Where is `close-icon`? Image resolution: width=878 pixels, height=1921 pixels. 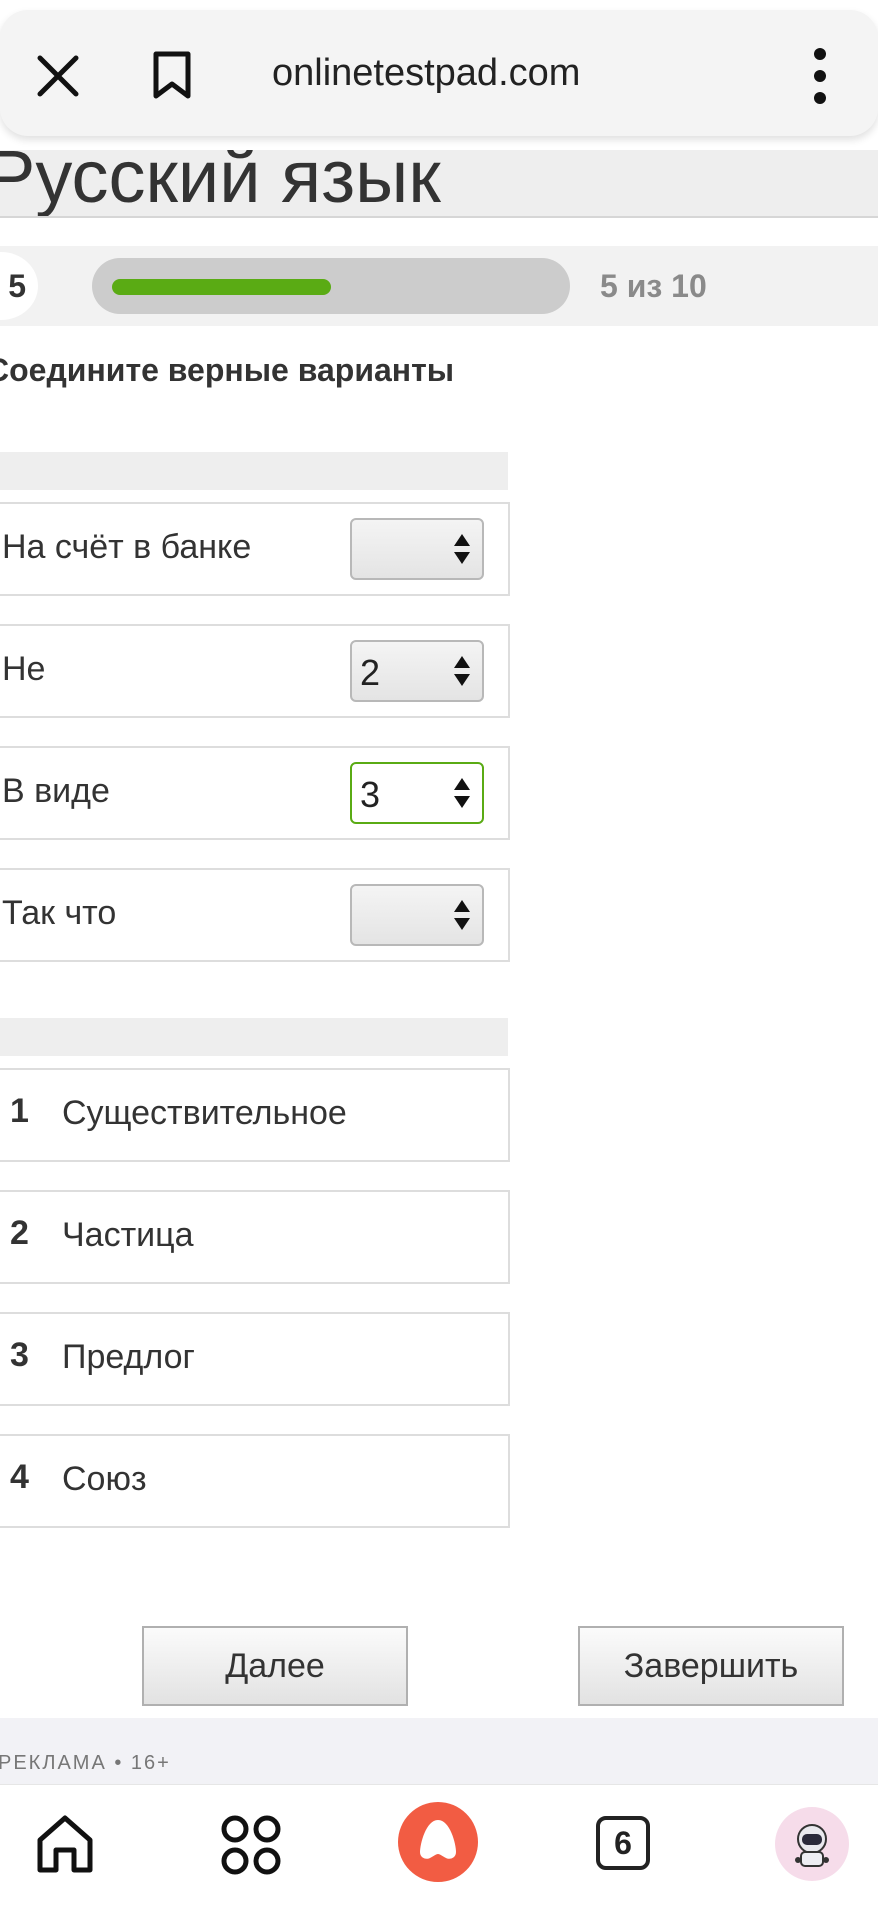 close-icon is located at coordinates (58, 76).